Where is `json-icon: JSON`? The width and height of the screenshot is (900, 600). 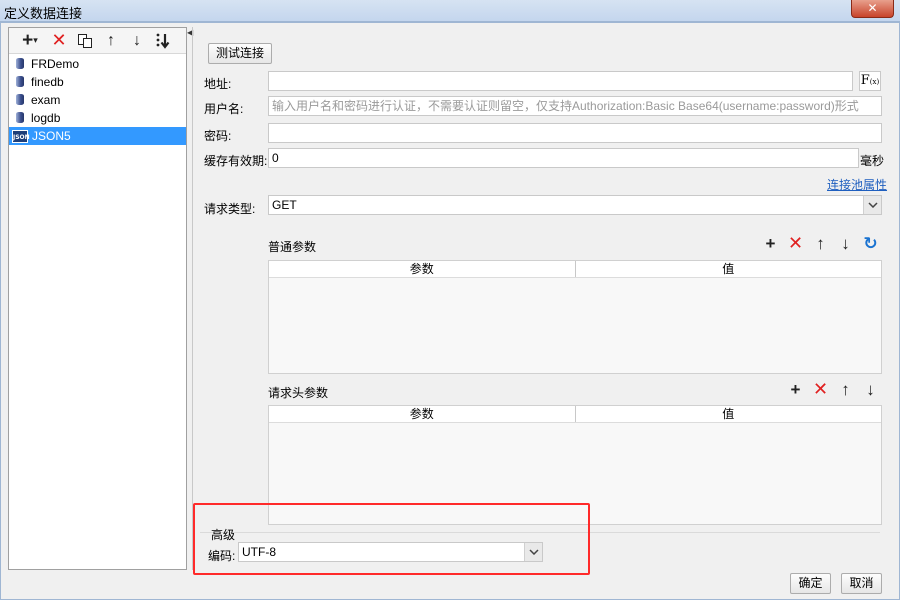 json-icon: JSON is located at coordinates (21, 136).